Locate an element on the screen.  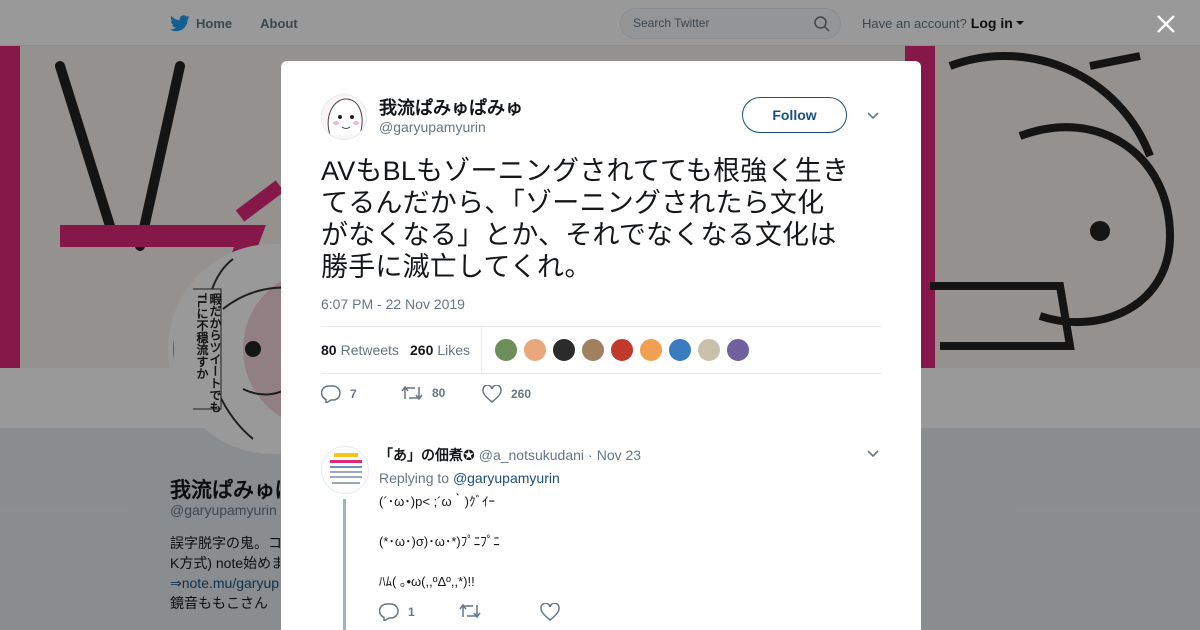
replying-to-link: @garyupamyurin is located at coordinates (506, 478).